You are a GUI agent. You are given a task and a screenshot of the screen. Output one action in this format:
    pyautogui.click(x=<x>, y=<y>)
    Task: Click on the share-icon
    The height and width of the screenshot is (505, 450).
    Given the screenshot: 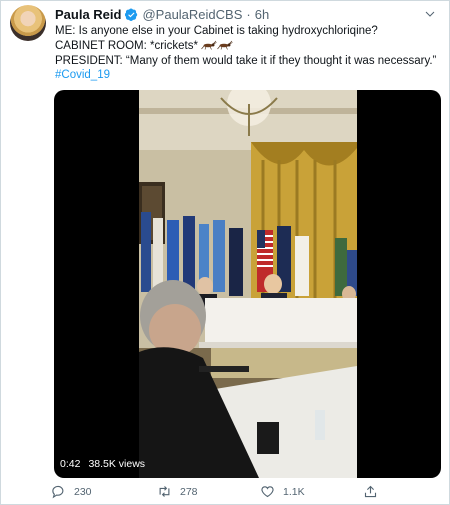 What is the action you would take?
    pyautogui.click(x=370, y=491)
    